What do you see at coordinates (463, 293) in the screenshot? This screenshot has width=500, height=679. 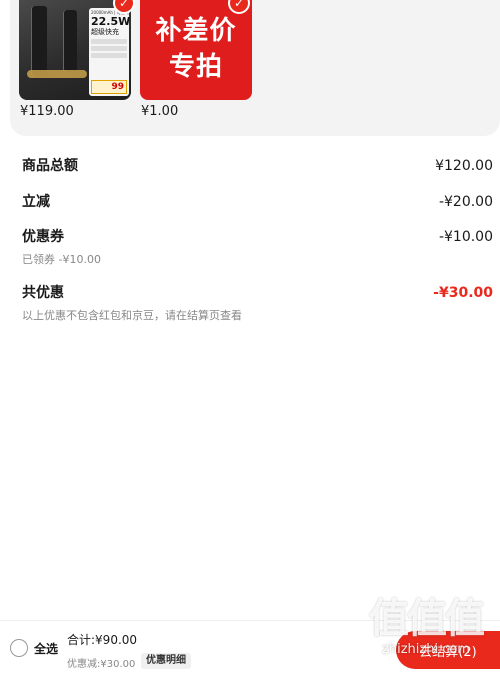 I see `discount-value: -¥30.00` at bounding box center [463, 293].